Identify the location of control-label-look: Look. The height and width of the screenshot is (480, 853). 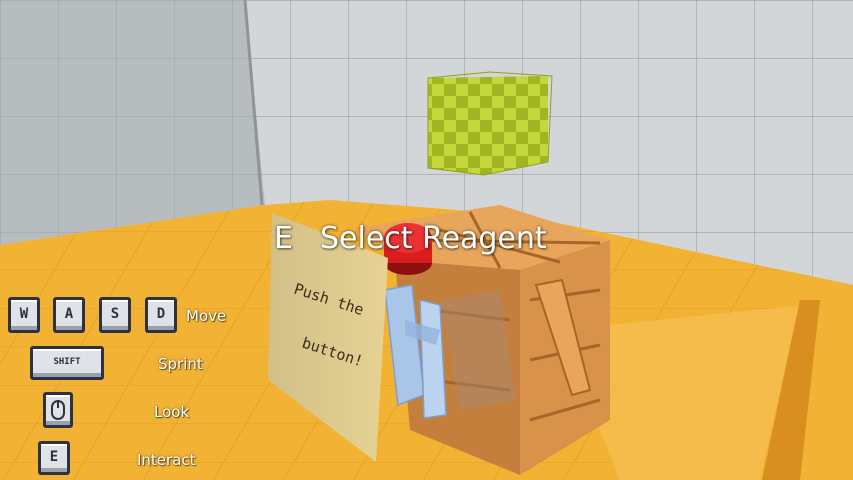
(172, 412).